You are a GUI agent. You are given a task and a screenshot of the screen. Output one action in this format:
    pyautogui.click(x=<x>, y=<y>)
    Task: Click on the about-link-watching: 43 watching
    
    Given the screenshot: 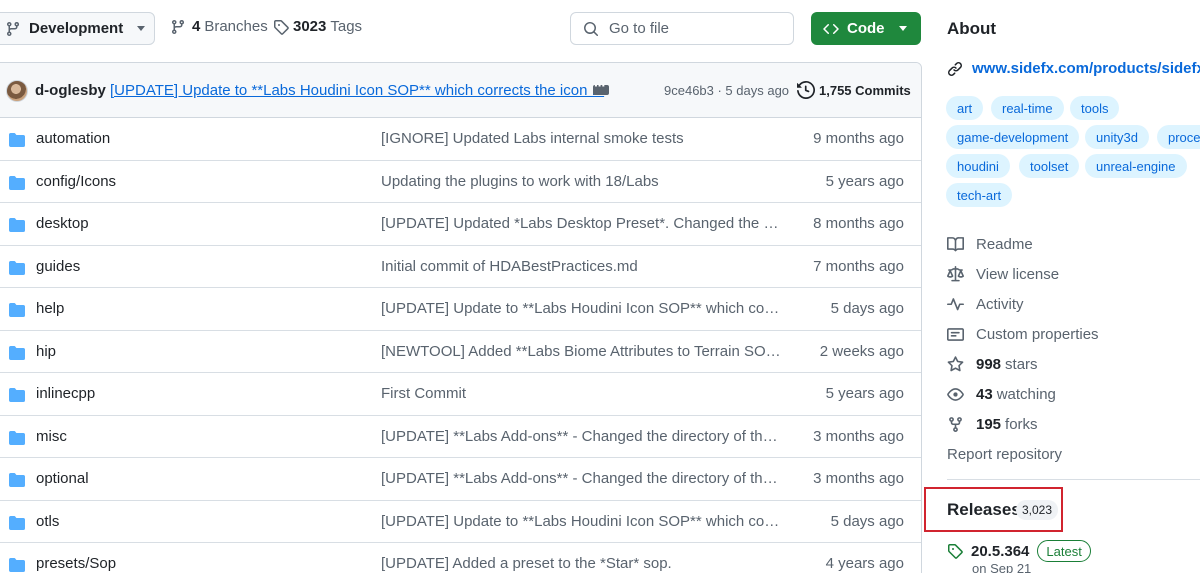 What is the action you would take?
    pyautogui.click(x=1023, y=394)
    